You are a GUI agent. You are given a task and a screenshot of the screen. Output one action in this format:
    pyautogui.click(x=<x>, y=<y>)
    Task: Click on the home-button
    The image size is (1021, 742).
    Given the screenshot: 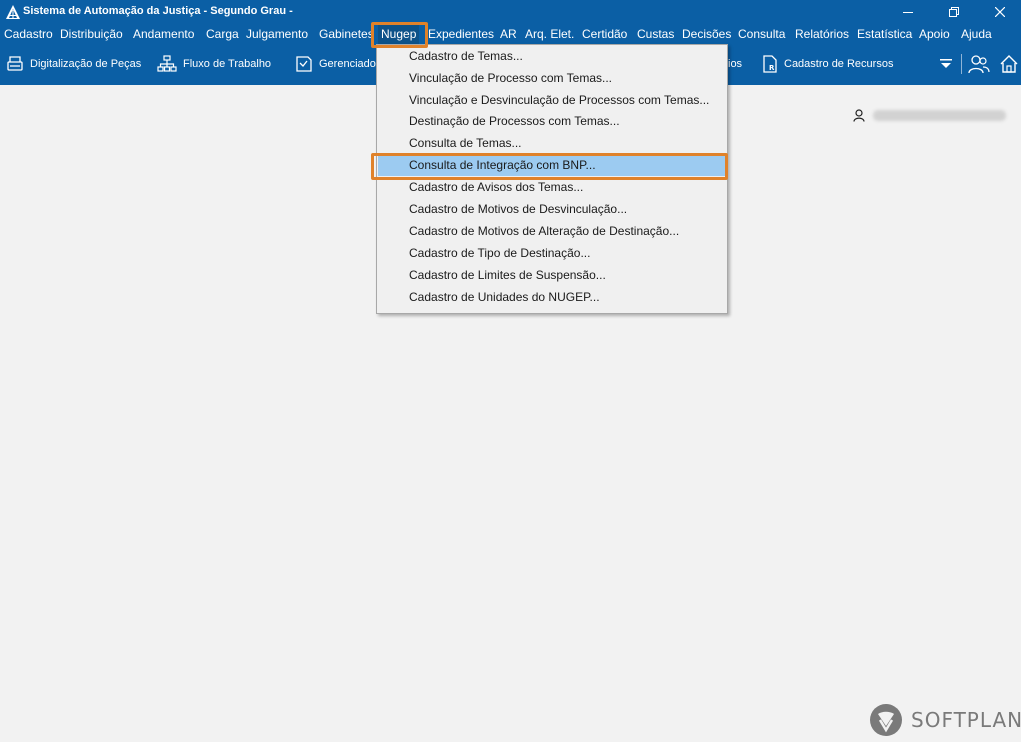 What is the action you would take?
    pyautogui.click(x=1009, y=64)
    